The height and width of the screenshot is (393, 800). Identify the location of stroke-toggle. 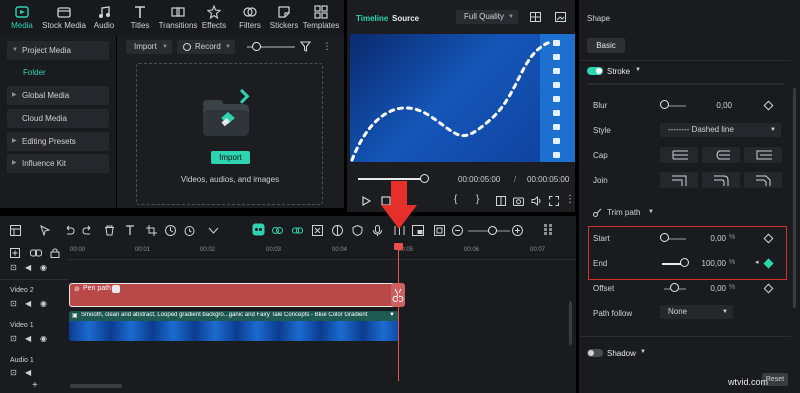
(595, 71).